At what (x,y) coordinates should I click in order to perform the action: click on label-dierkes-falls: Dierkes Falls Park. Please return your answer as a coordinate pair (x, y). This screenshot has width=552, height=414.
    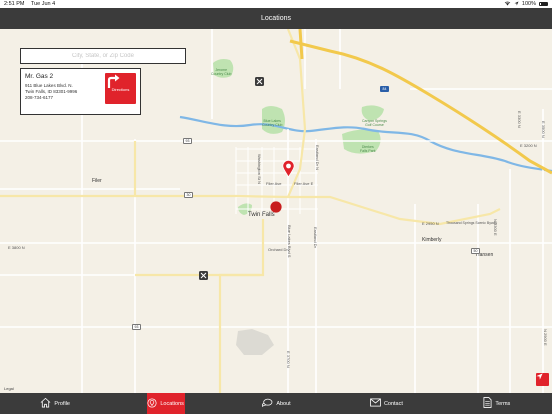
    Looking at the image, I should click on (368, 149).